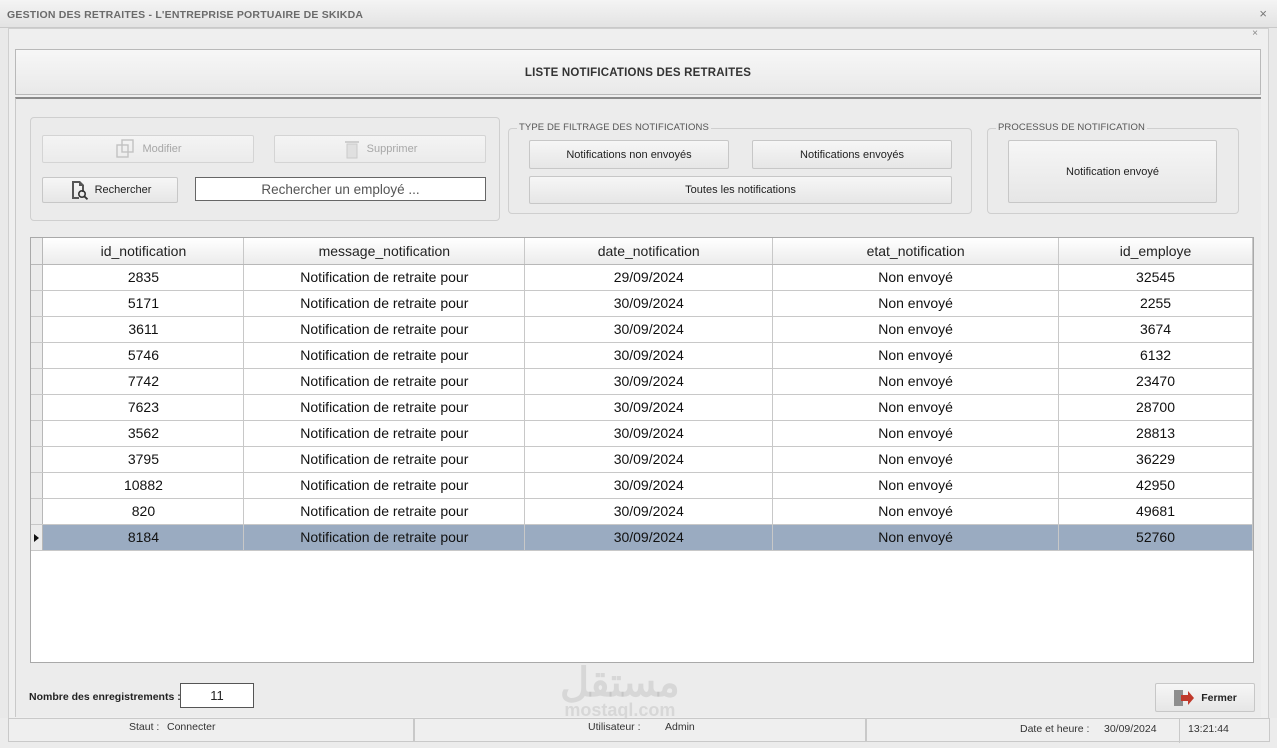 The height and width of the screenshot is (748, 1277). Describe the element at coordinates (1155, 303) in the screenshot. I see `table-cell-id-employe: 2255` at that location.